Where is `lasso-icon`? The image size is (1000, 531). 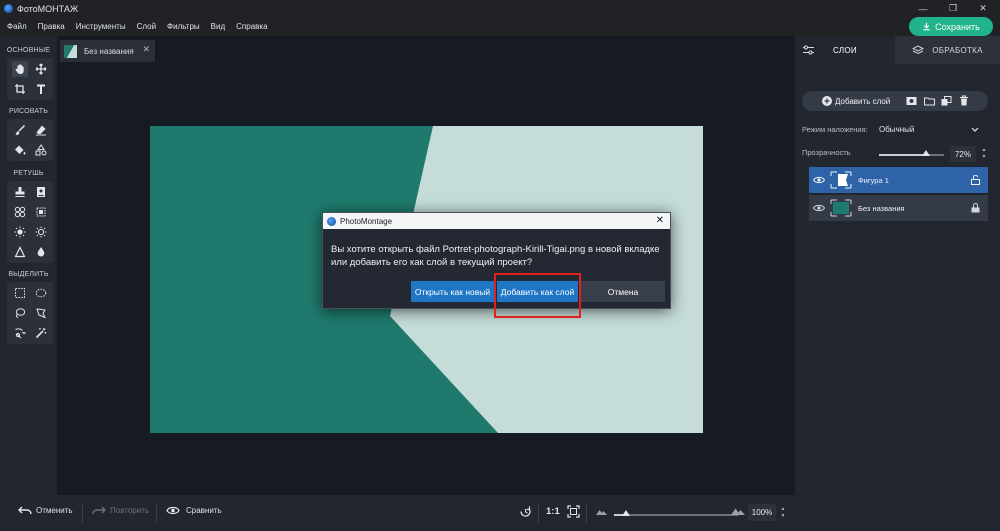 lasso-icon is located at coordinates (20, 313).